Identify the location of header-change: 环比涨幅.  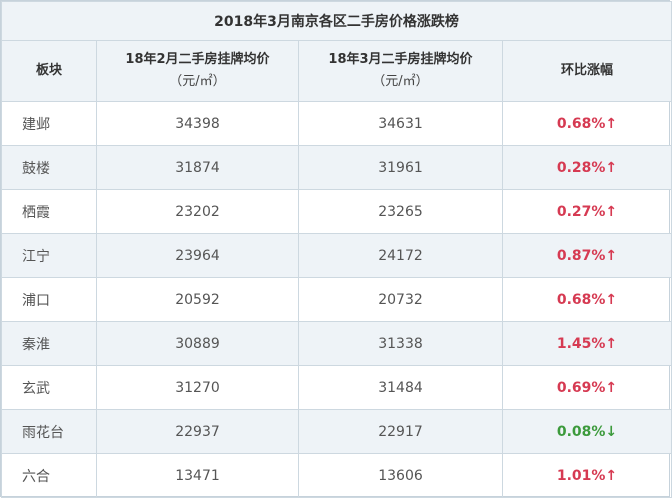
(586, 71).